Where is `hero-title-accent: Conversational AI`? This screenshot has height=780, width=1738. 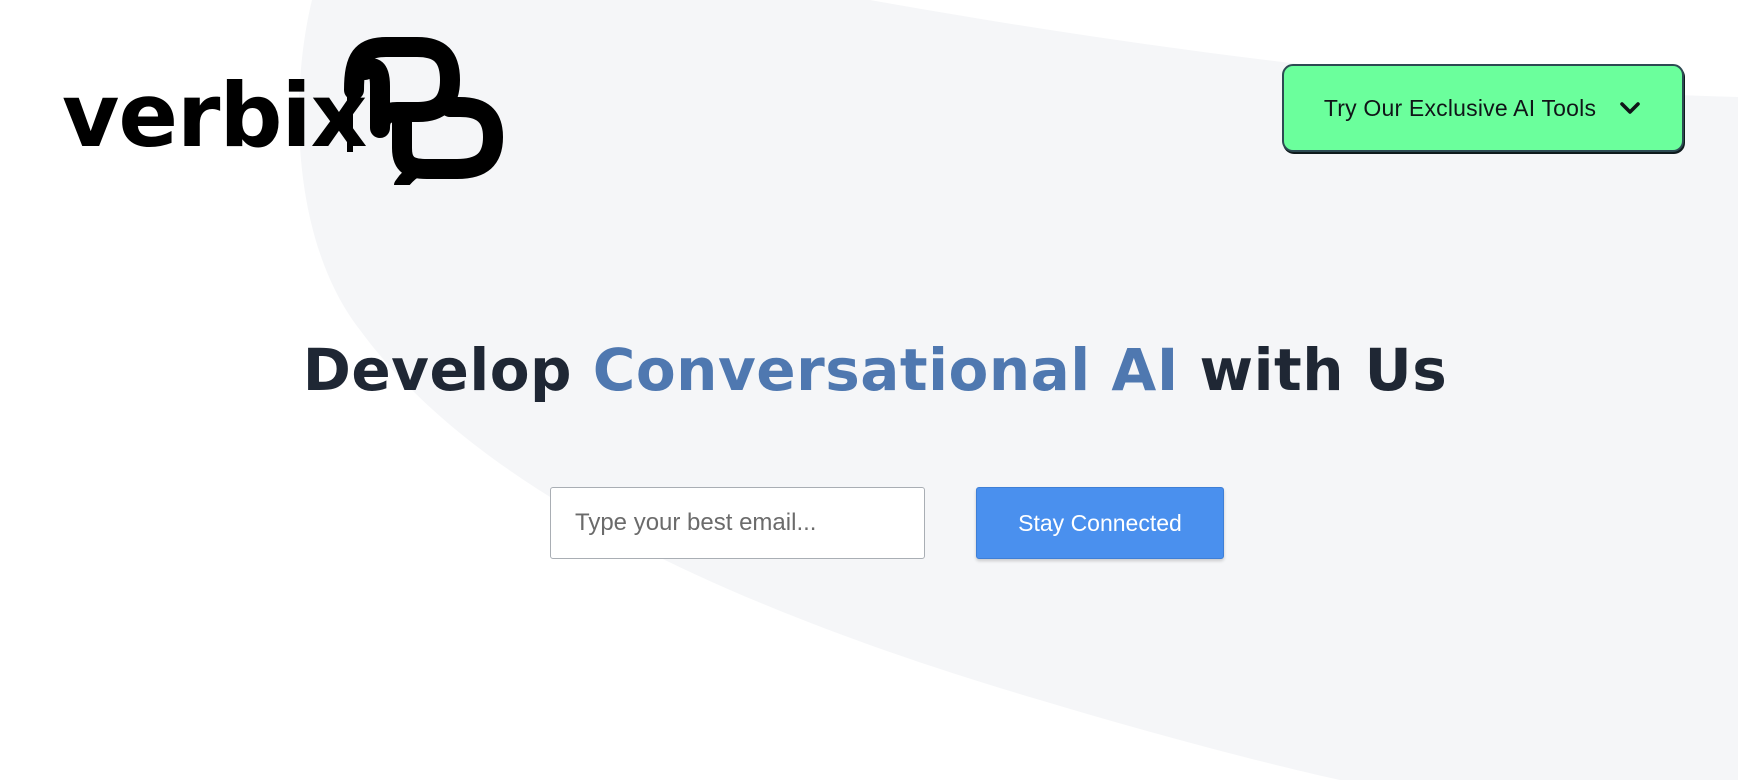
hero-title-accent: Conversational AI is located at coordinates (885, 370).